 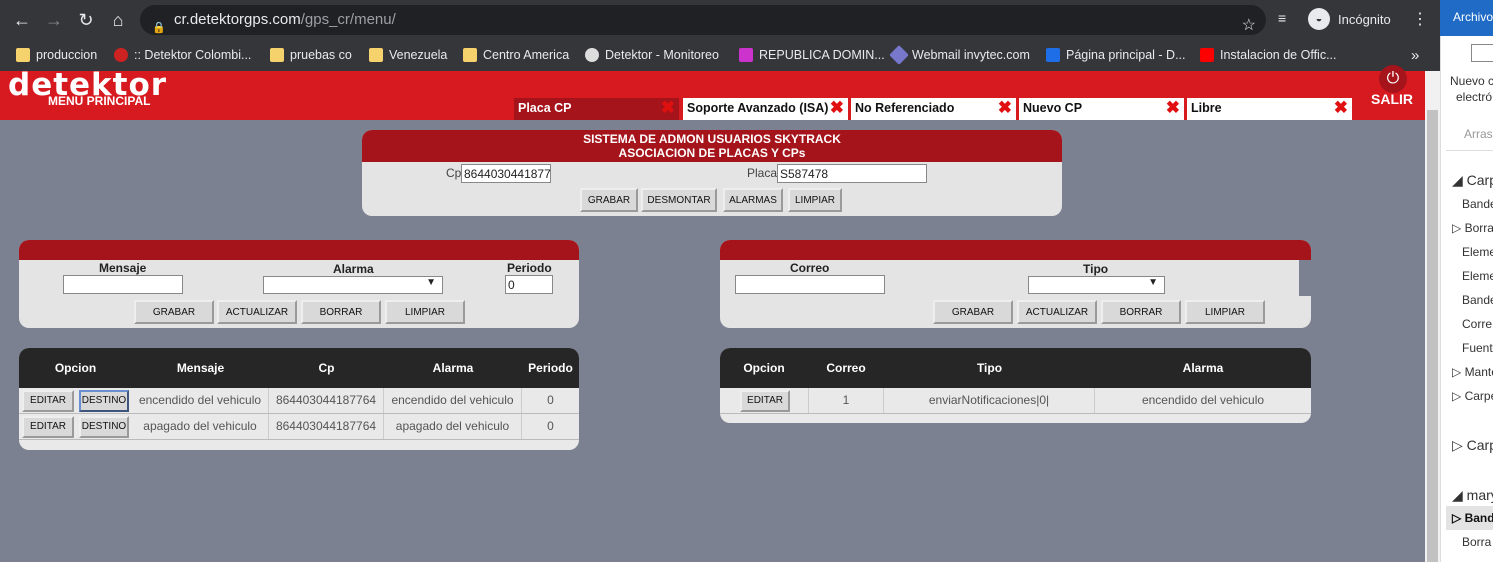 What do you see at coordinates (1364, 19) in the screenshot?
I see `profile-label: Incógnito` at bounding box center [1364, 19].